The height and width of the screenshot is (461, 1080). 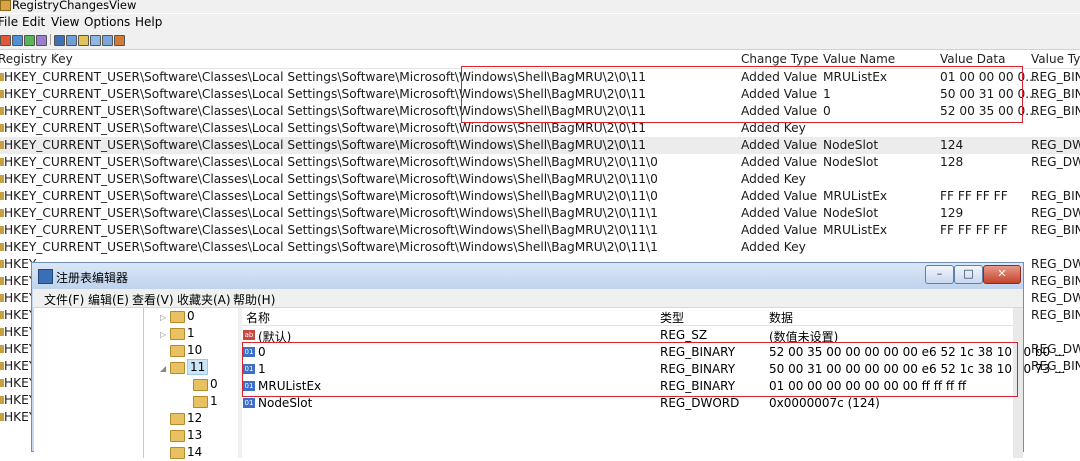 What do you see at coordinates (5, 40) in the screenshot?
I see `delete-icon` at bounding box center [5, 40].